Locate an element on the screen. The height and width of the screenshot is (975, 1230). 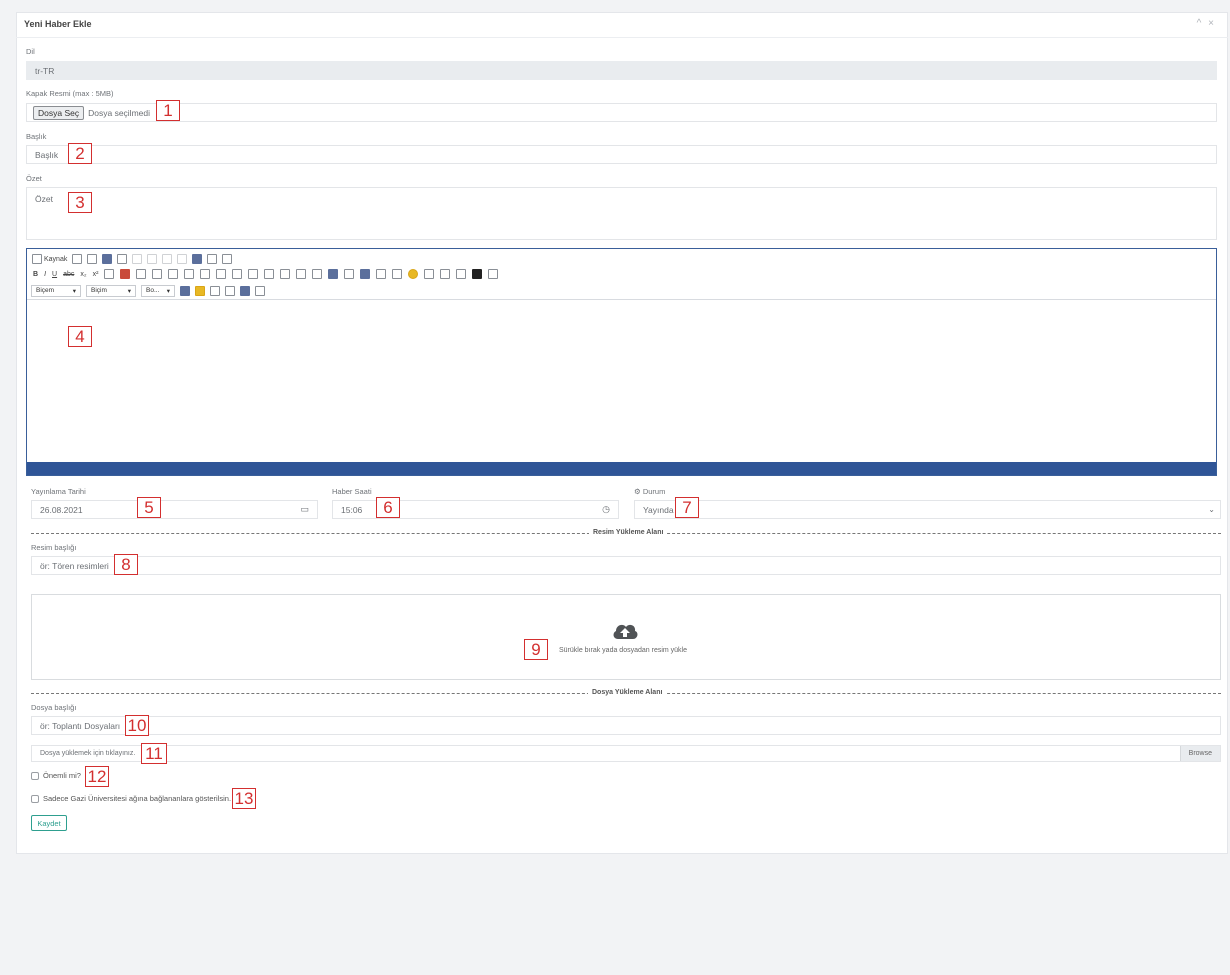
special-char-icon is located at coordinates (429, 274).